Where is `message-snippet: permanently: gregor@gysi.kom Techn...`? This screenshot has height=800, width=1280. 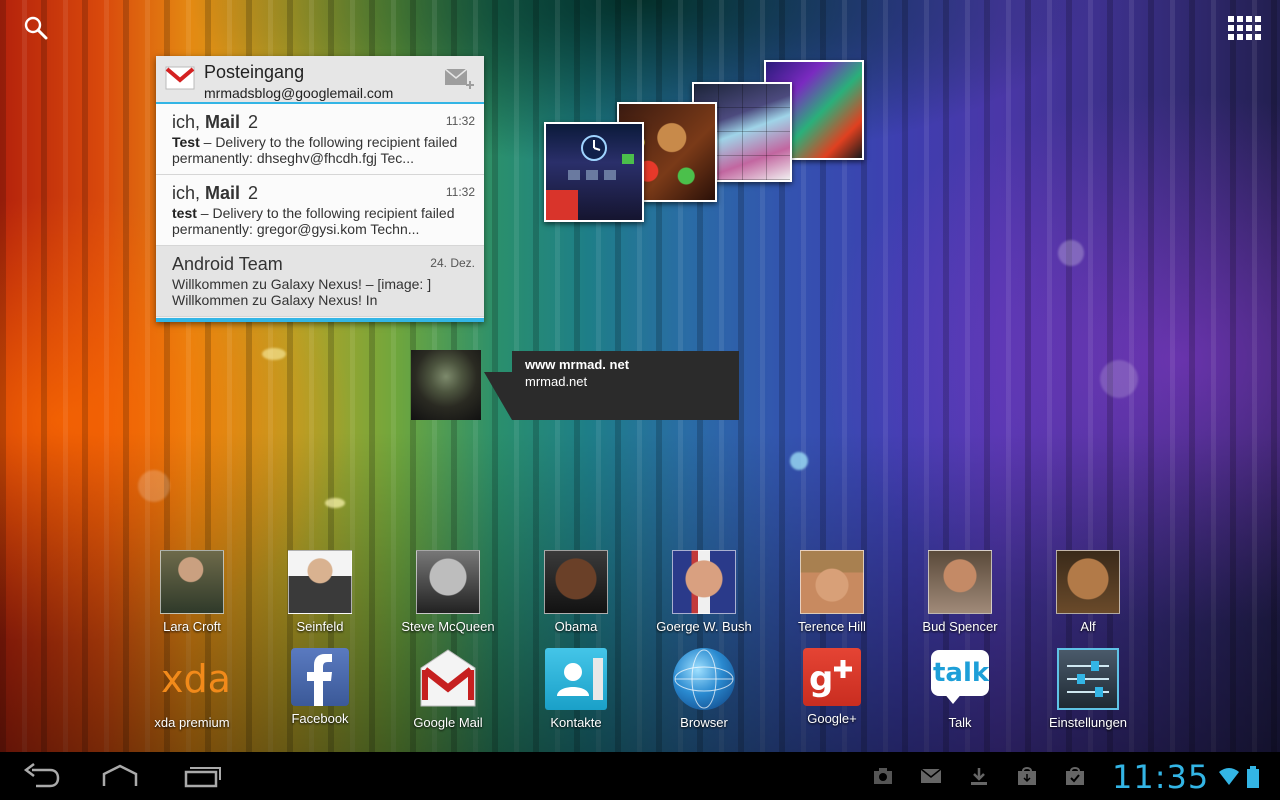
message-snippet: permanently: gregor@gysi.kom Techn... is located at coordinates (296, 229).